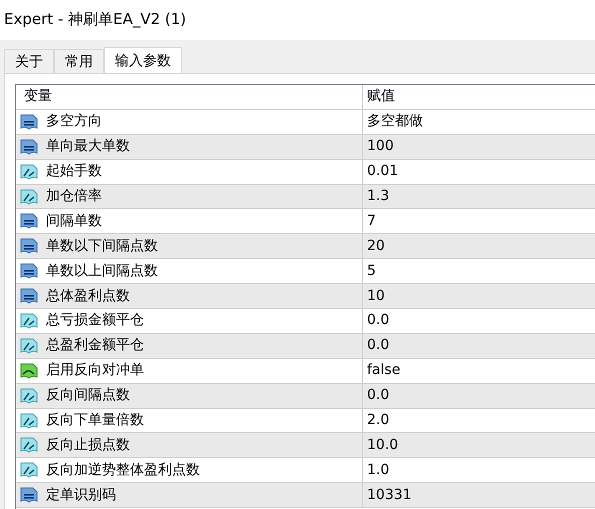 This screenshot has height=509, width=595. What do you see at coordinates (376, 296) in the screenshot?
I see `parameter-value: 10` at bounding box center [376, 296].